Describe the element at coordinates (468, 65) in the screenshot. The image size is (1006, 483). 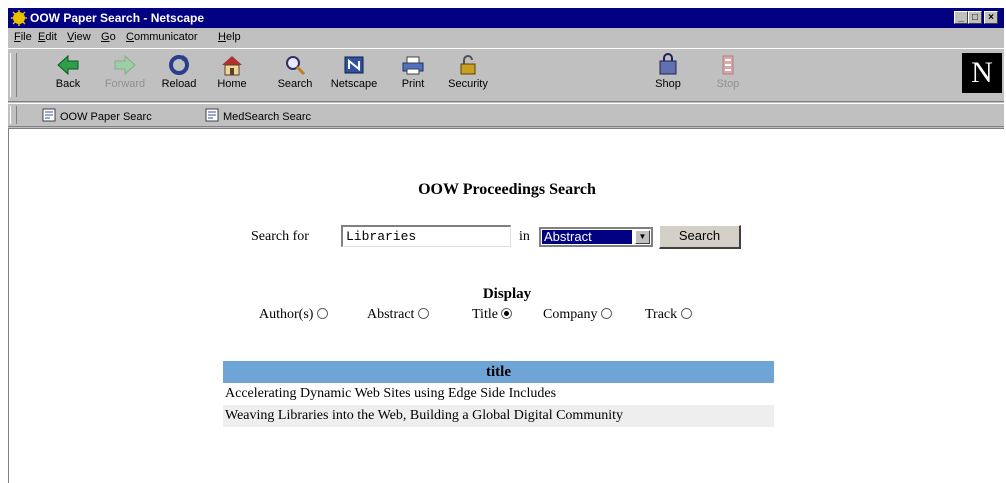
I see `lock-icon` at that location.